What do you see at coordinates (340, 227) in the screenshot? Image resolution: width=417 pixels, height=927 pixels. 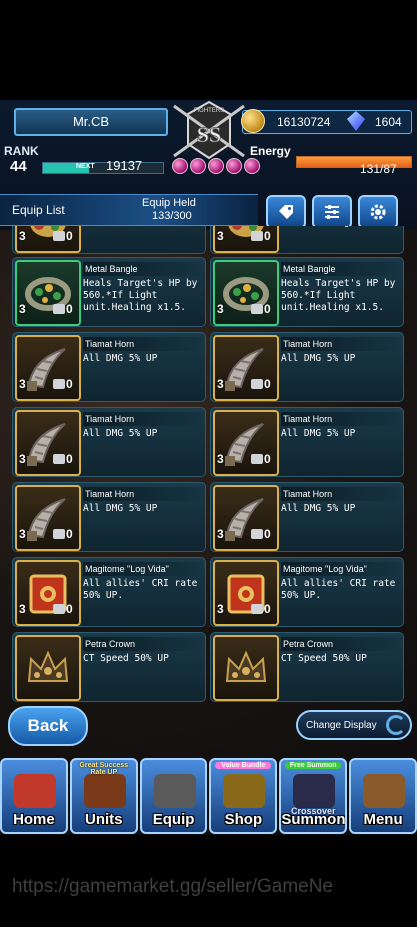 I see `item-description: Heals Target's HP byunit.Healing x1.5.` at bounding box center [340, 227].